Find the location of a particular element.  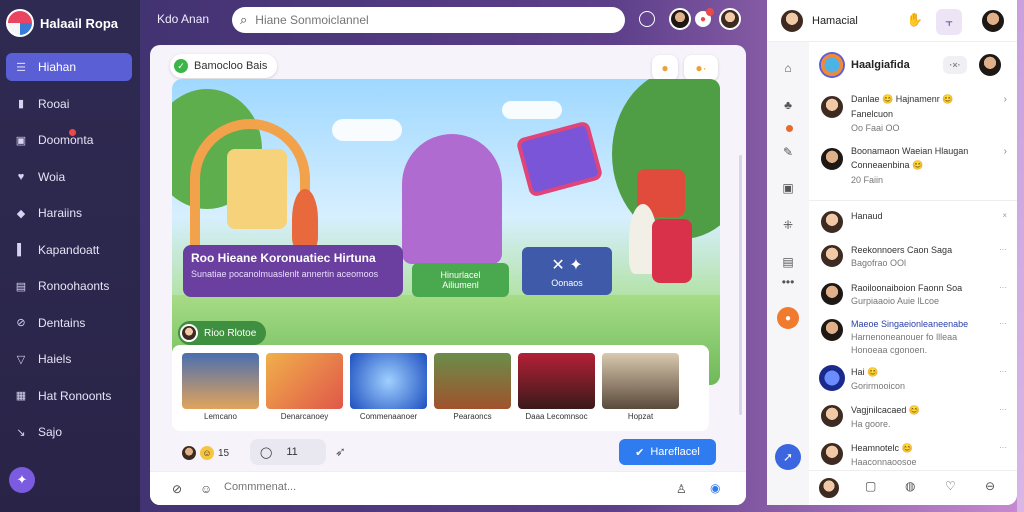

sidebar-item-label: Hat Ronoonts is located at coordinates (75, 395).